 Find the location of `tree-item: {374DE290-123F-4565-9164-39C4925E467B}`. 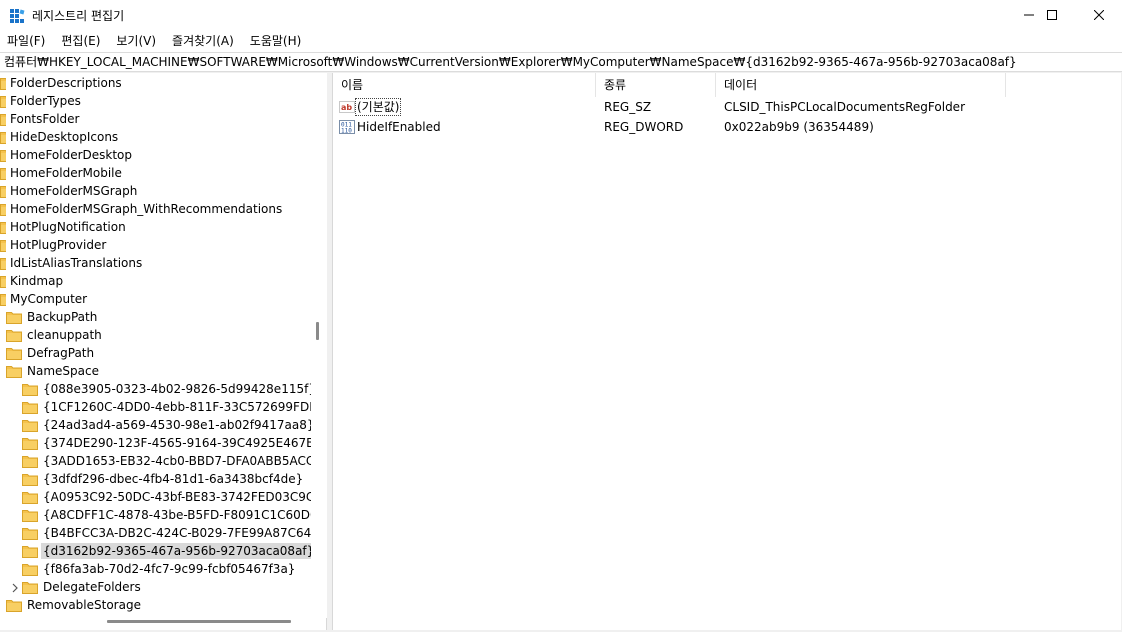

tree-item: {374DE290-123F-4565-9164-39C4925E467B} is located at coordinates (173, 443).